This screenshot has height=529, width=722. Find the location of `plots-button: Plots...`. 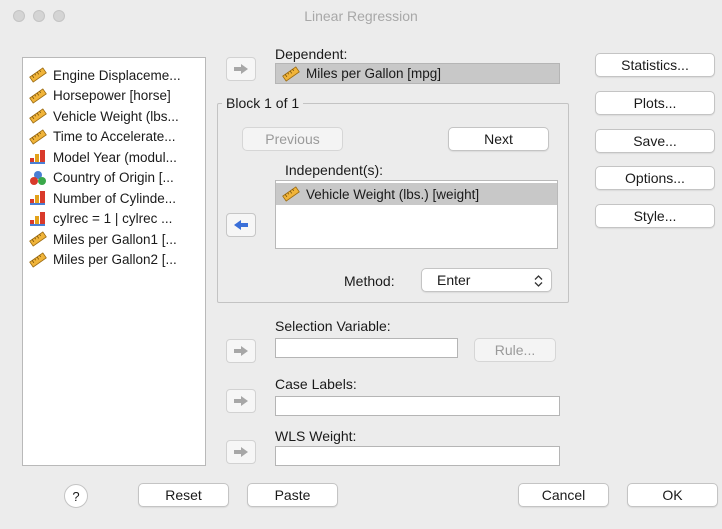

plots-button: Plots... is located at coordinates (655, 103).